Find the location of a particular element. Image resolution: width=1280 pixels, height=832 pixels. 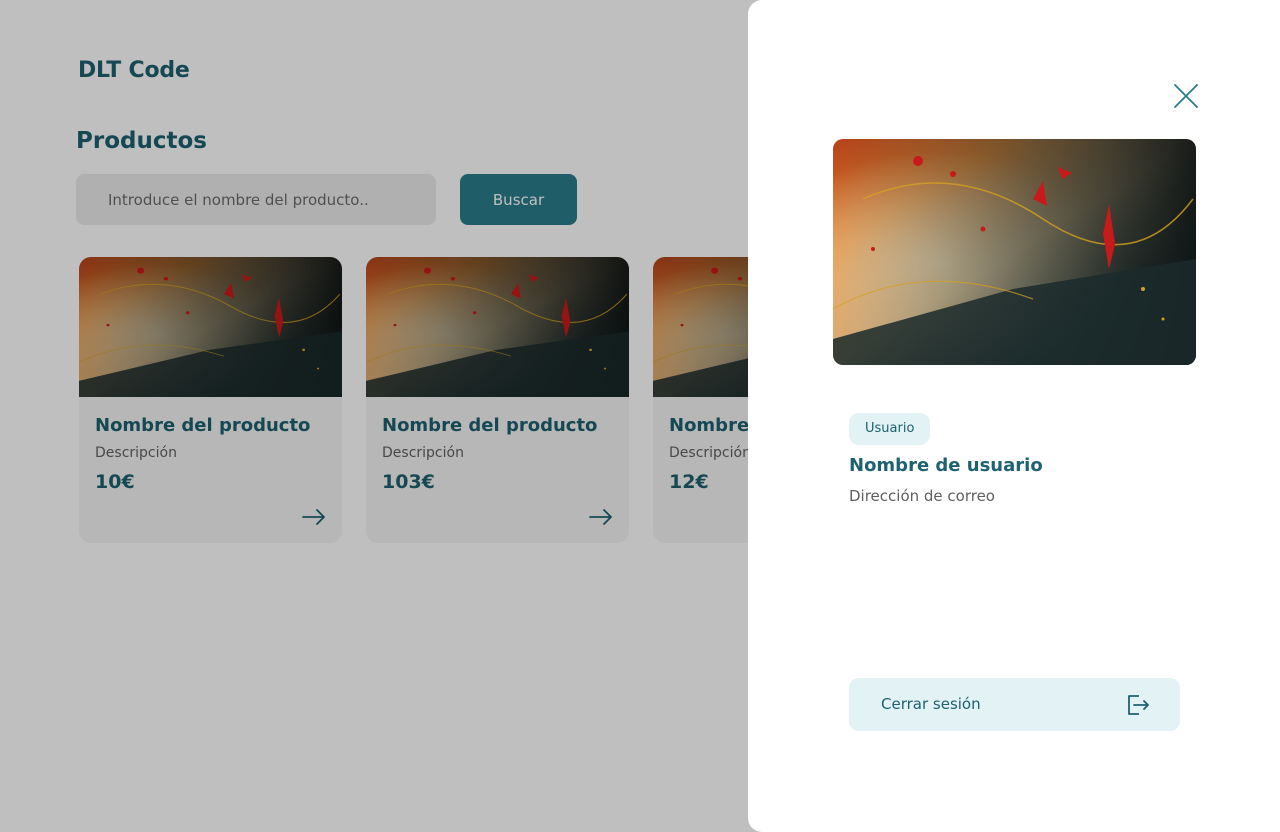

user-email: Dirección de correo is located at coordinates (922, 496).